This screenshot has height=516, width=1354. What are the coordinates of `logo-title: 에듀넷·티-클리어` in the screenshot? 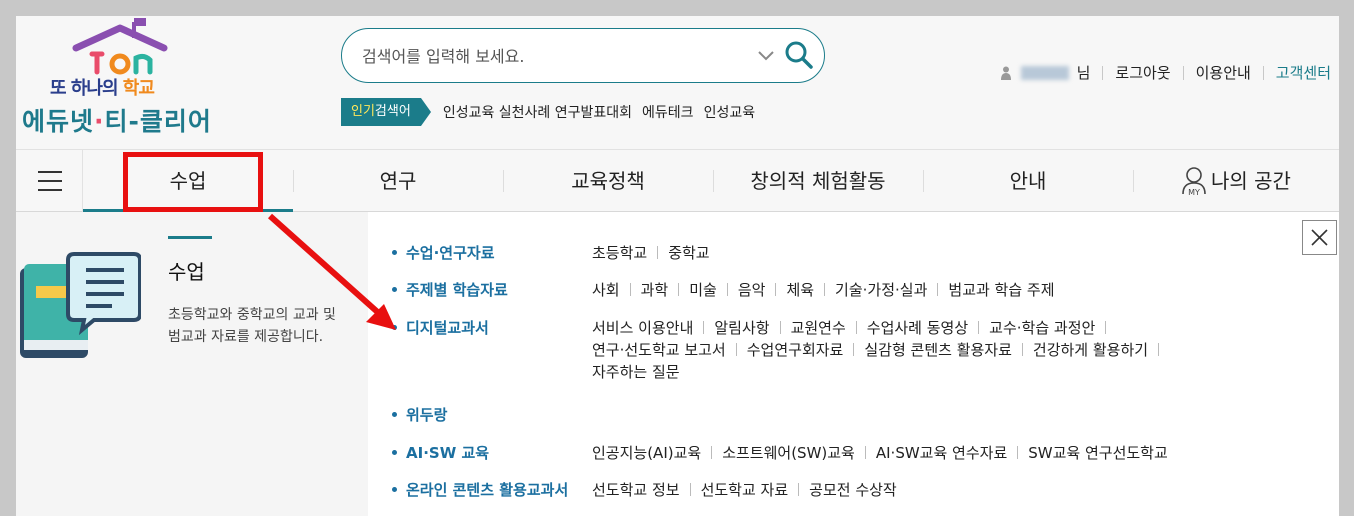 It's located at (117, 121).